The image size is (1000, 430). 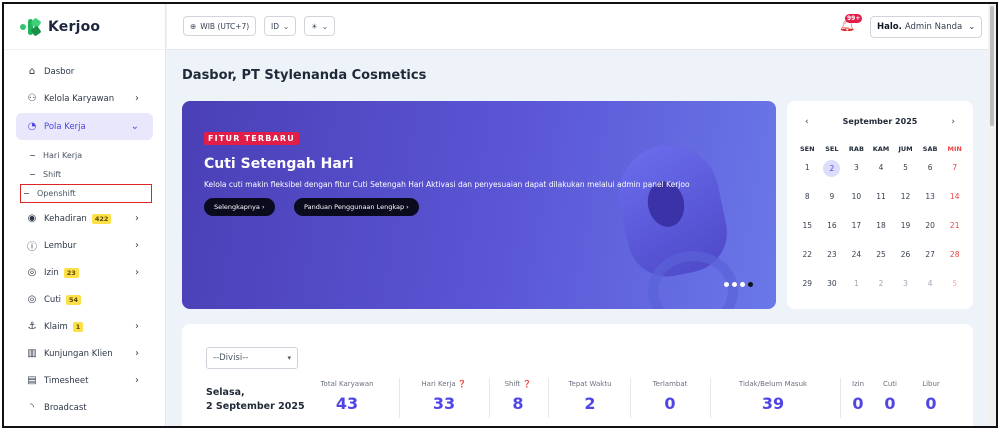 I want to click on calendar-day: 18, so click(x=881, y=232).